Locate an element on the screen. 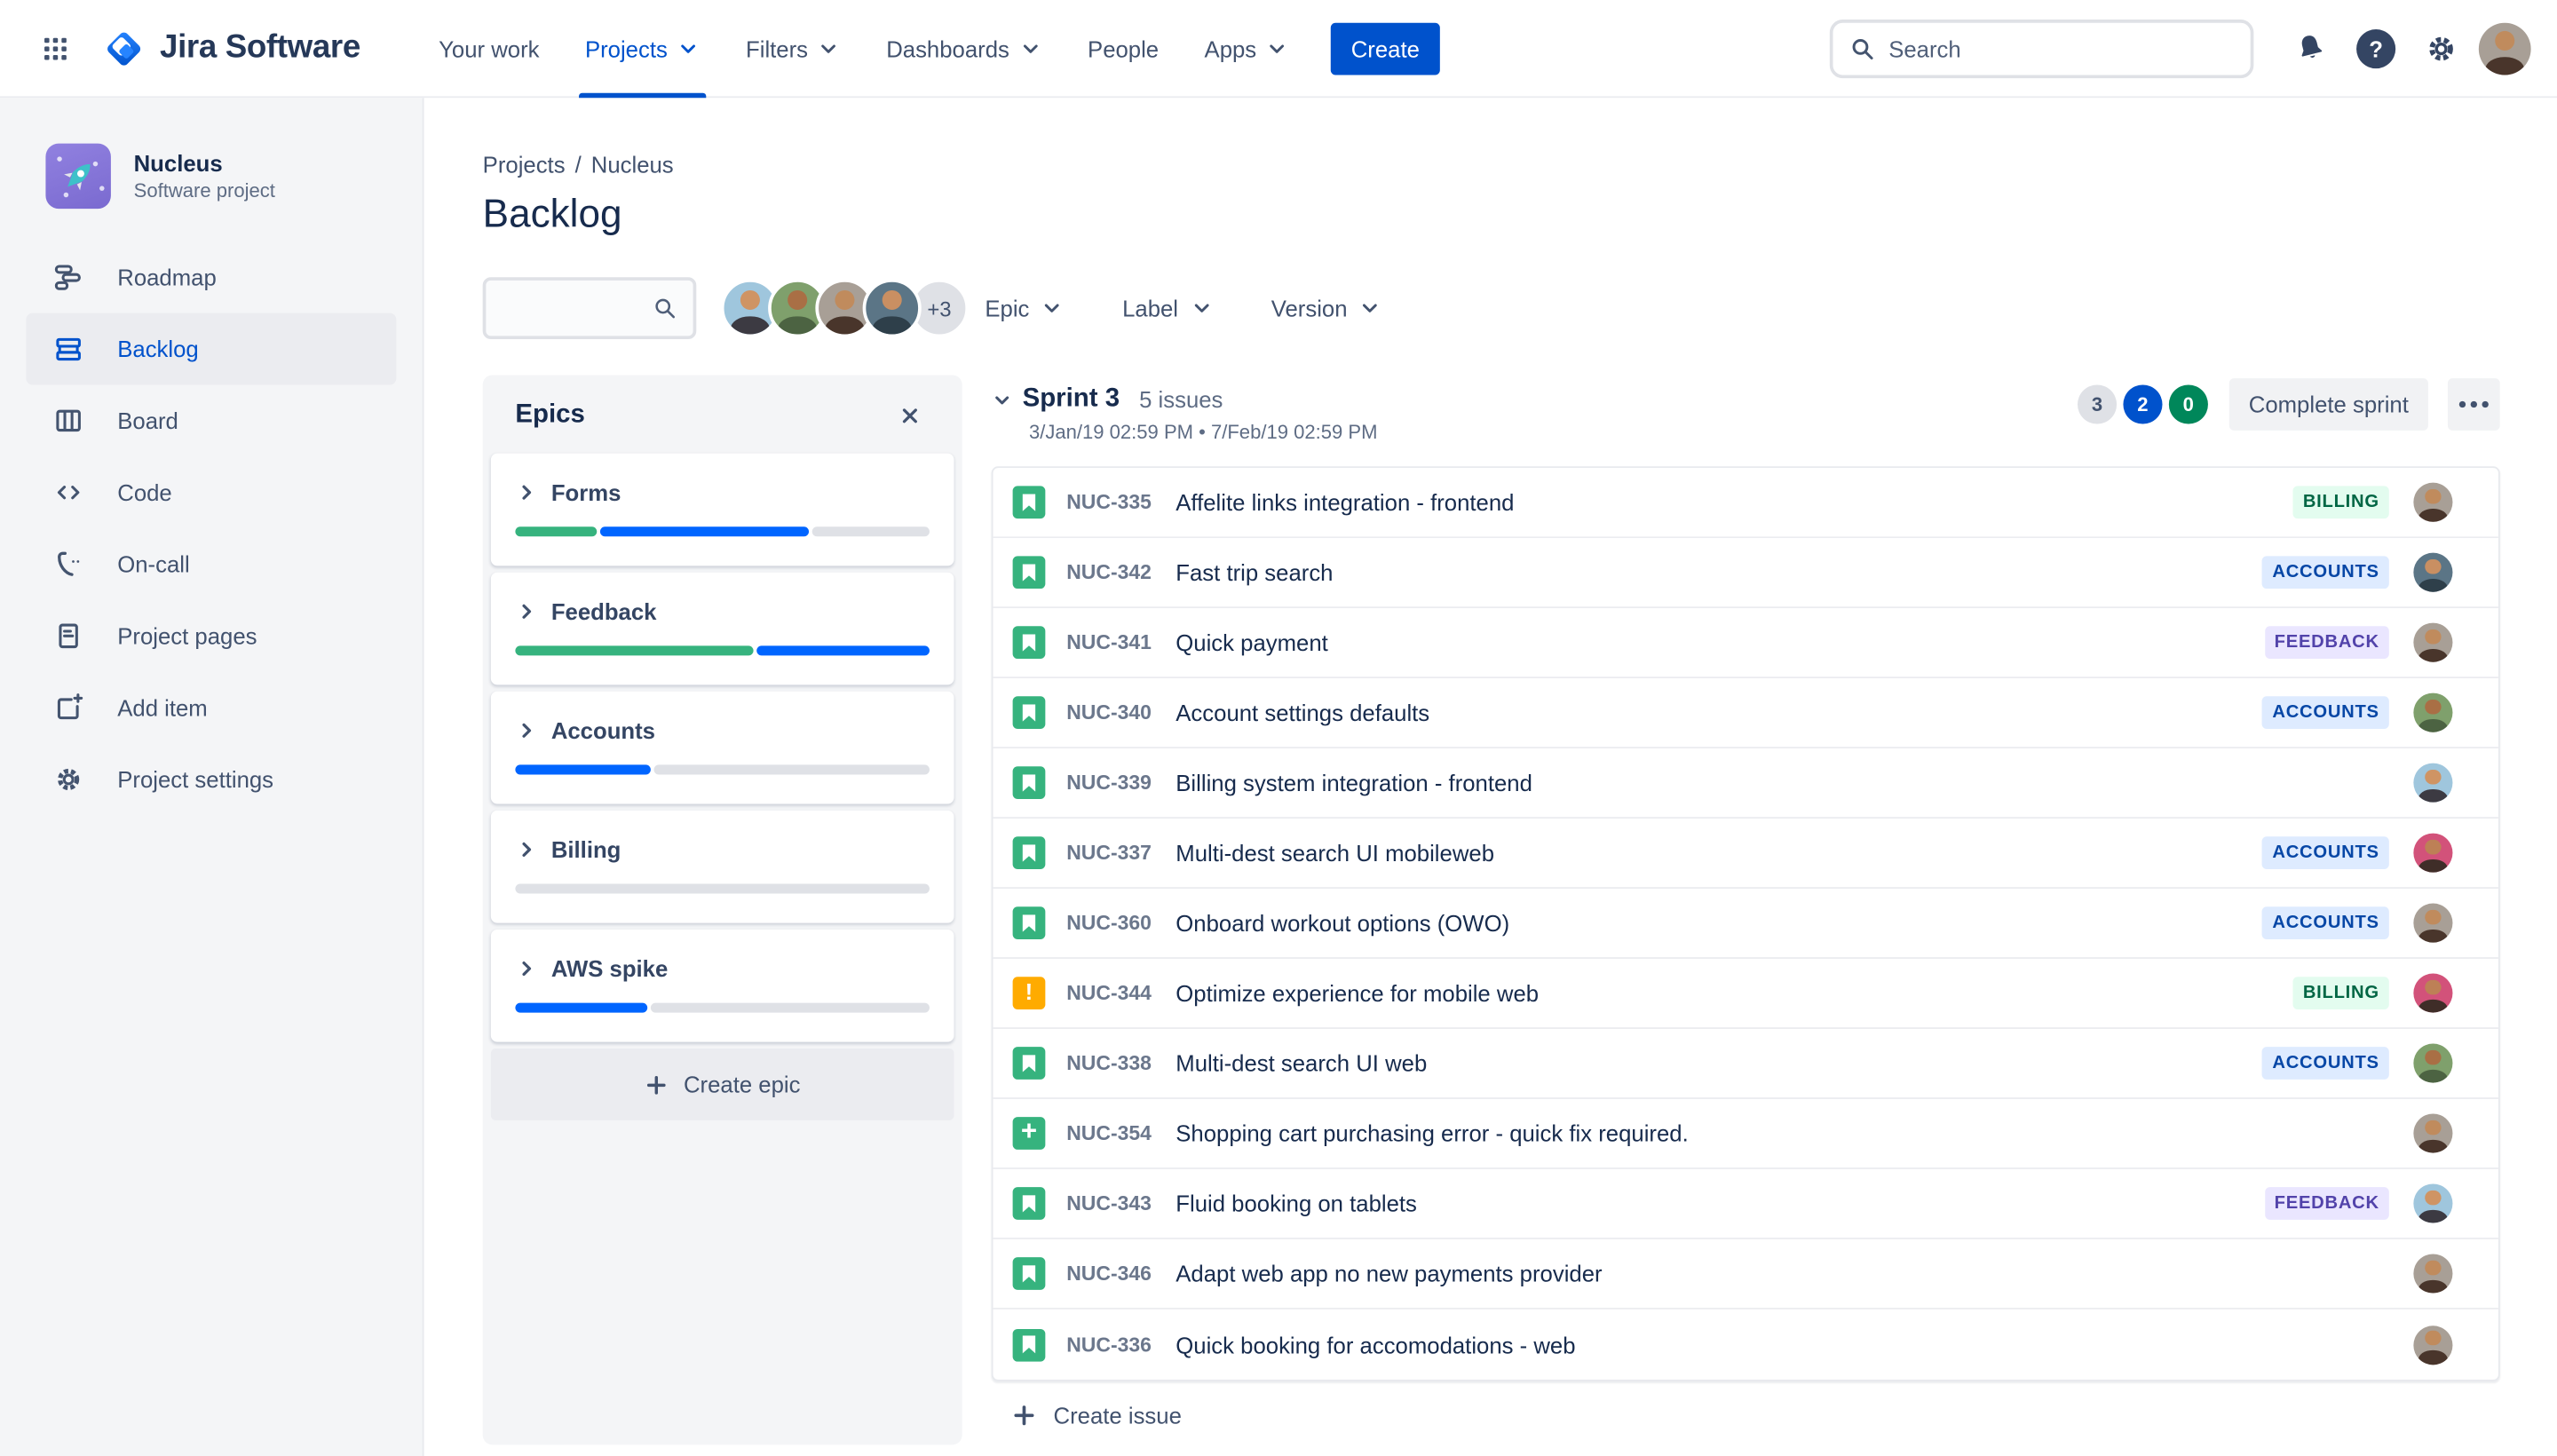 This screenshot has width=2557, height=1456. search-input is located at coordinates (2061, 48).